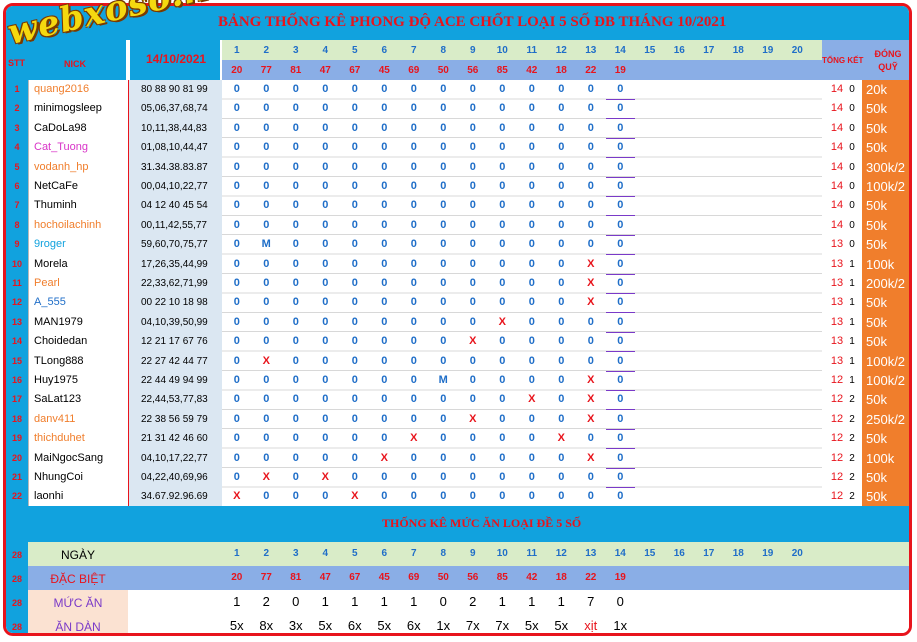 The width and height of the screenshot is (917, 642). I want to click on summary-label: MỨC ĂN, so click(78, 602).